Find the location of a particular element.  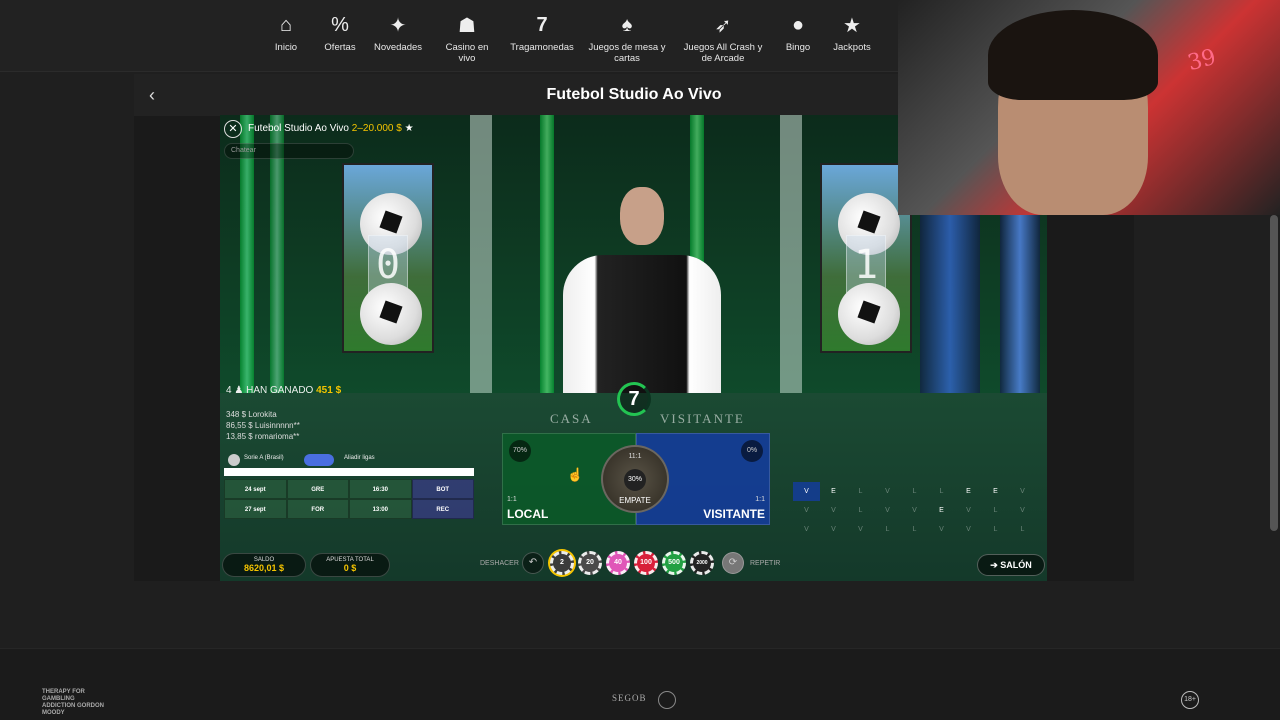

history-row: V E L V L L E E V is located at coordinates (918, 491).